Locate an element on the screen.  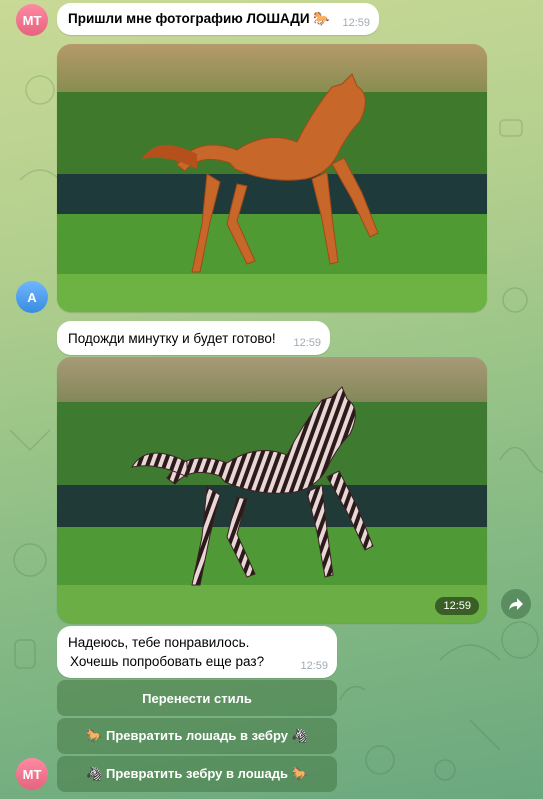
zebra-to-horse-button: 🦓 Превратить зебру в лошадь 🐎 is located at coordinates (197, 774).